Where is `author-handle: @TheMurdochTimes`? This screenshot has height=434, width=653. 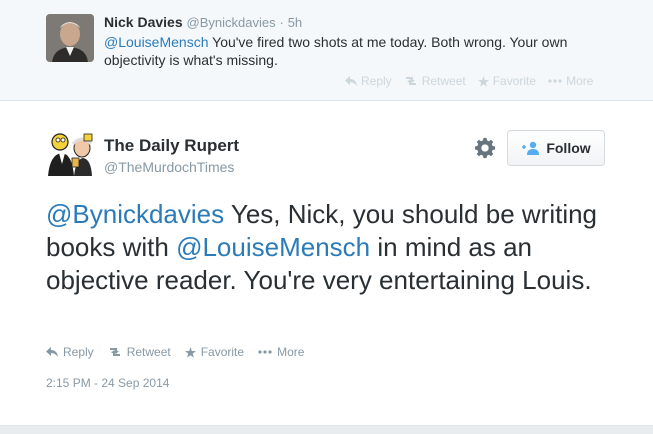
author-handle: @TheMurdochTimes is located at coordinates (169, 167).